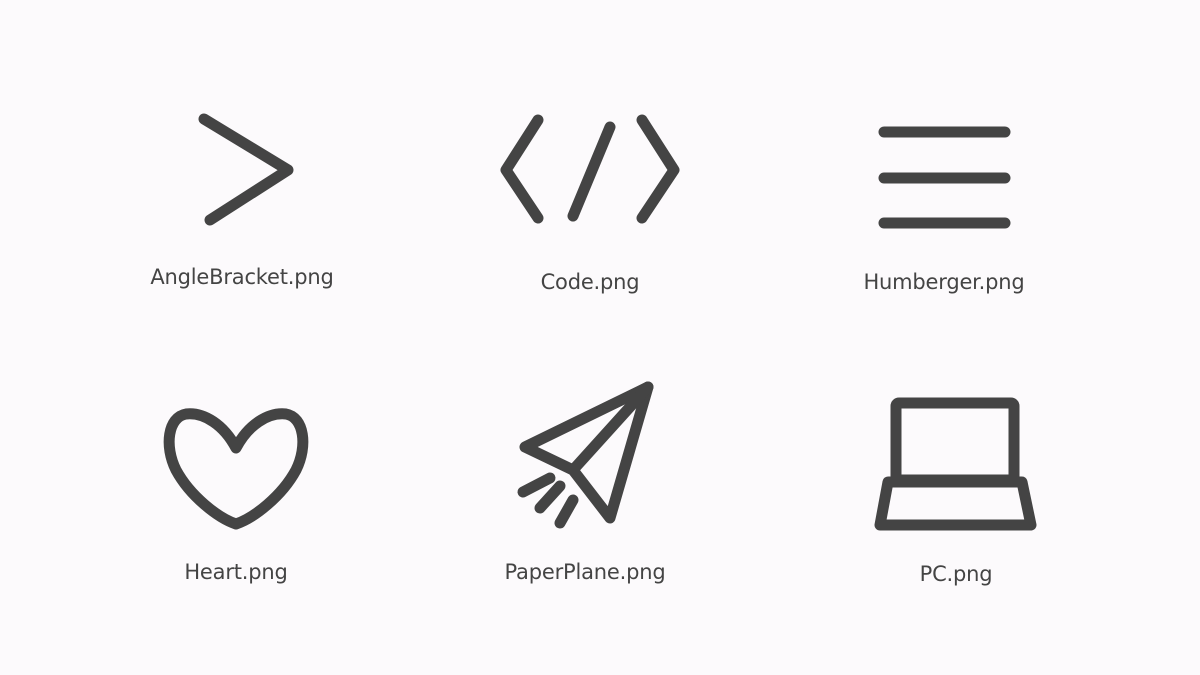  What do you see at coordinates (956, 574) in the screenshot?
I see `filename-label: PC.png` at bounding box center [956, 574].